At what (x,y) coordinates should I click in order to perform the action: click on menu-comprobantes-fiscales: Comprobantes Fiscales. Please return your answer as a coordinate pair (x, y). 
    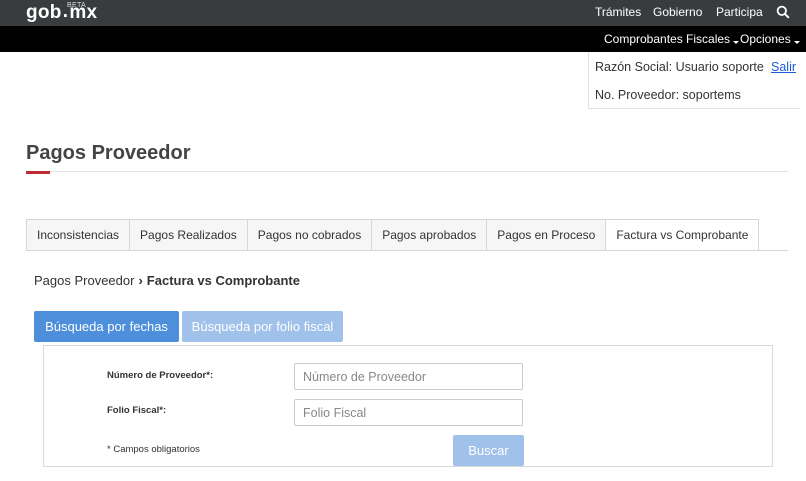
    Looking at the image, I should click on (672, 39).